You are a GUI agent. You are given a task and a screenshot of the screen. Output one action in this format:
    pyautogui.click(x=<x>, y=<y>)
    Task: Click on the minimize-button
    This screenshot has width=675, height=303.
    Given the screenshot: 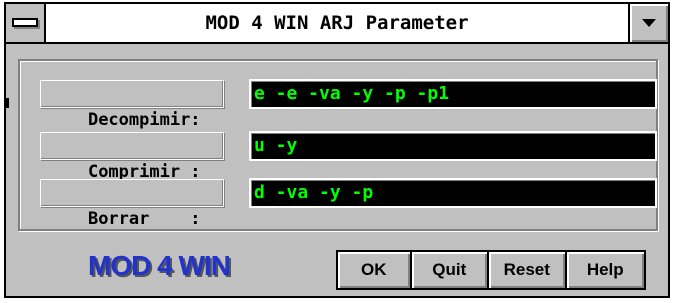 What is the action you would take?
    pyautogui.click(x=648, y=23)
    